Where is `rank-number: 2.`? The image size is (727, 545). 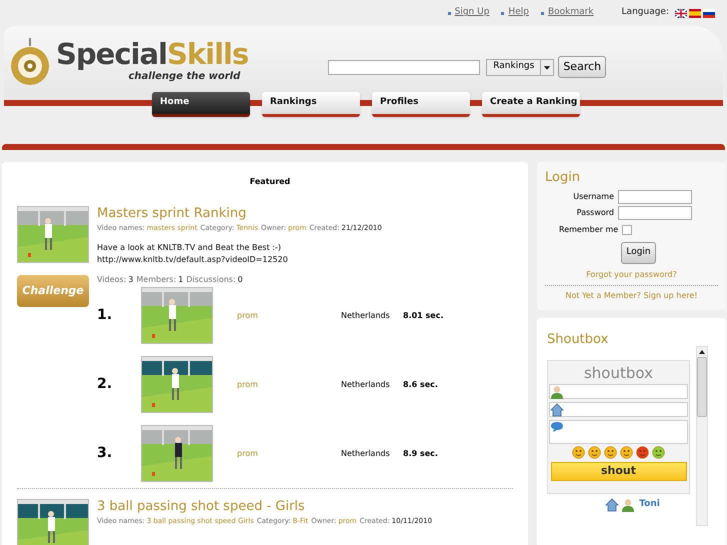
rank-number: 2. is located at coordinates (105, 384).